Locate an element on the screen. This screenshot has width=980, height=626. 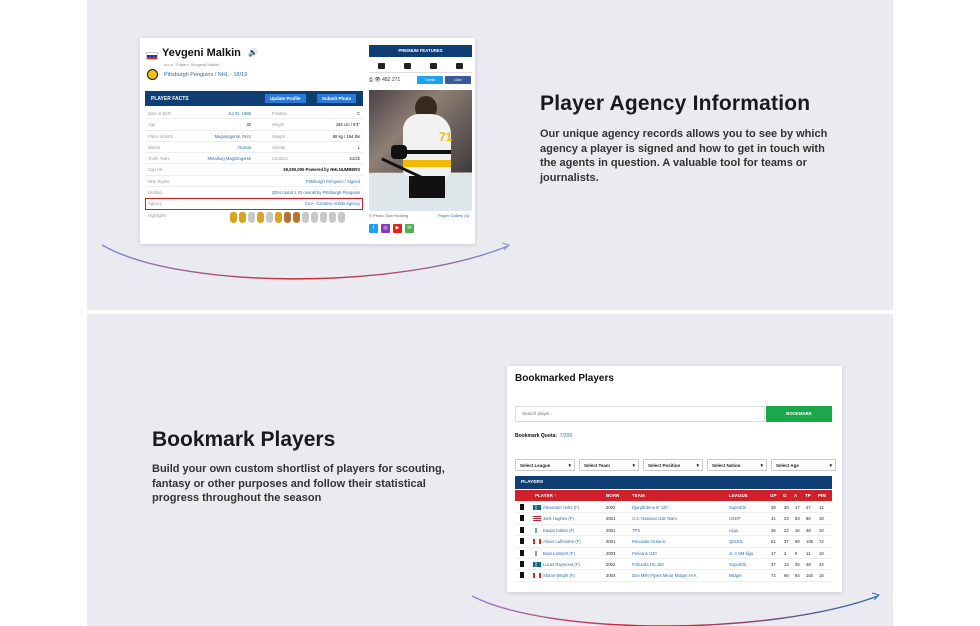
fact-value: Russia is located at coordinates (244, 147).